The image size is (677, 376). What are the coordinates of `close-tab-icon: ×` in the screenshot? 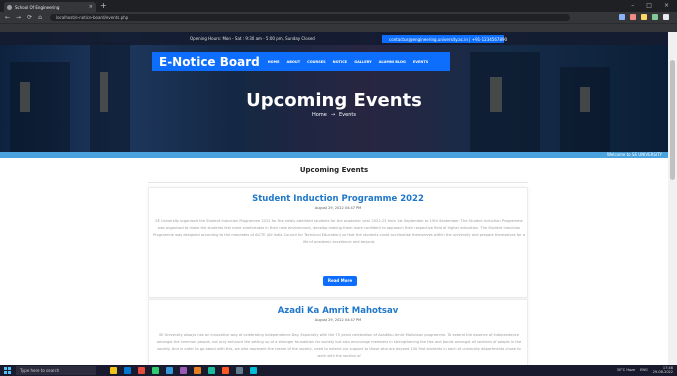 It's located at (91, 7).